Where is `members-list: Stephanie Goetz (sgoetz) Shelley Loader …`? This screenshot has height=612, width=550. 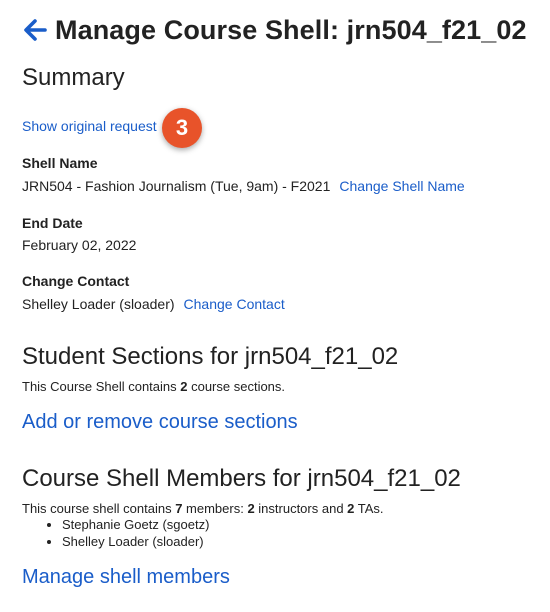
members-list: Stephanie Goetz (sgoetz) Shelley Loader … is located at coordinates (115, 533).